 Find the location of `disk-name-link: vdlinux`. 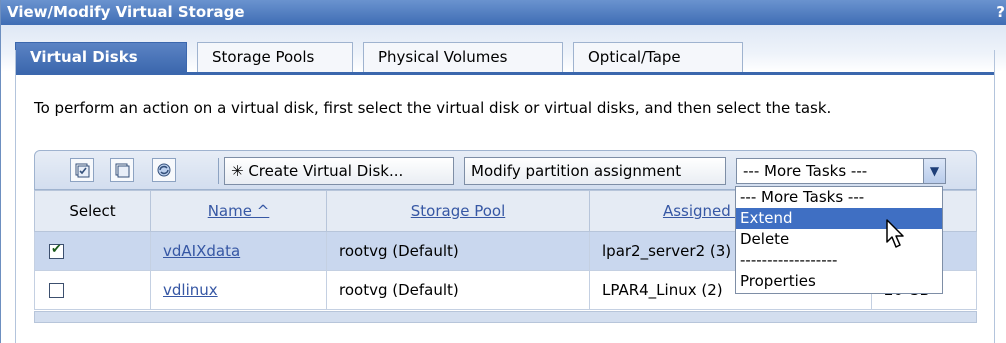

disk-name-link: vdlinux is located at coordinates (190, 290).